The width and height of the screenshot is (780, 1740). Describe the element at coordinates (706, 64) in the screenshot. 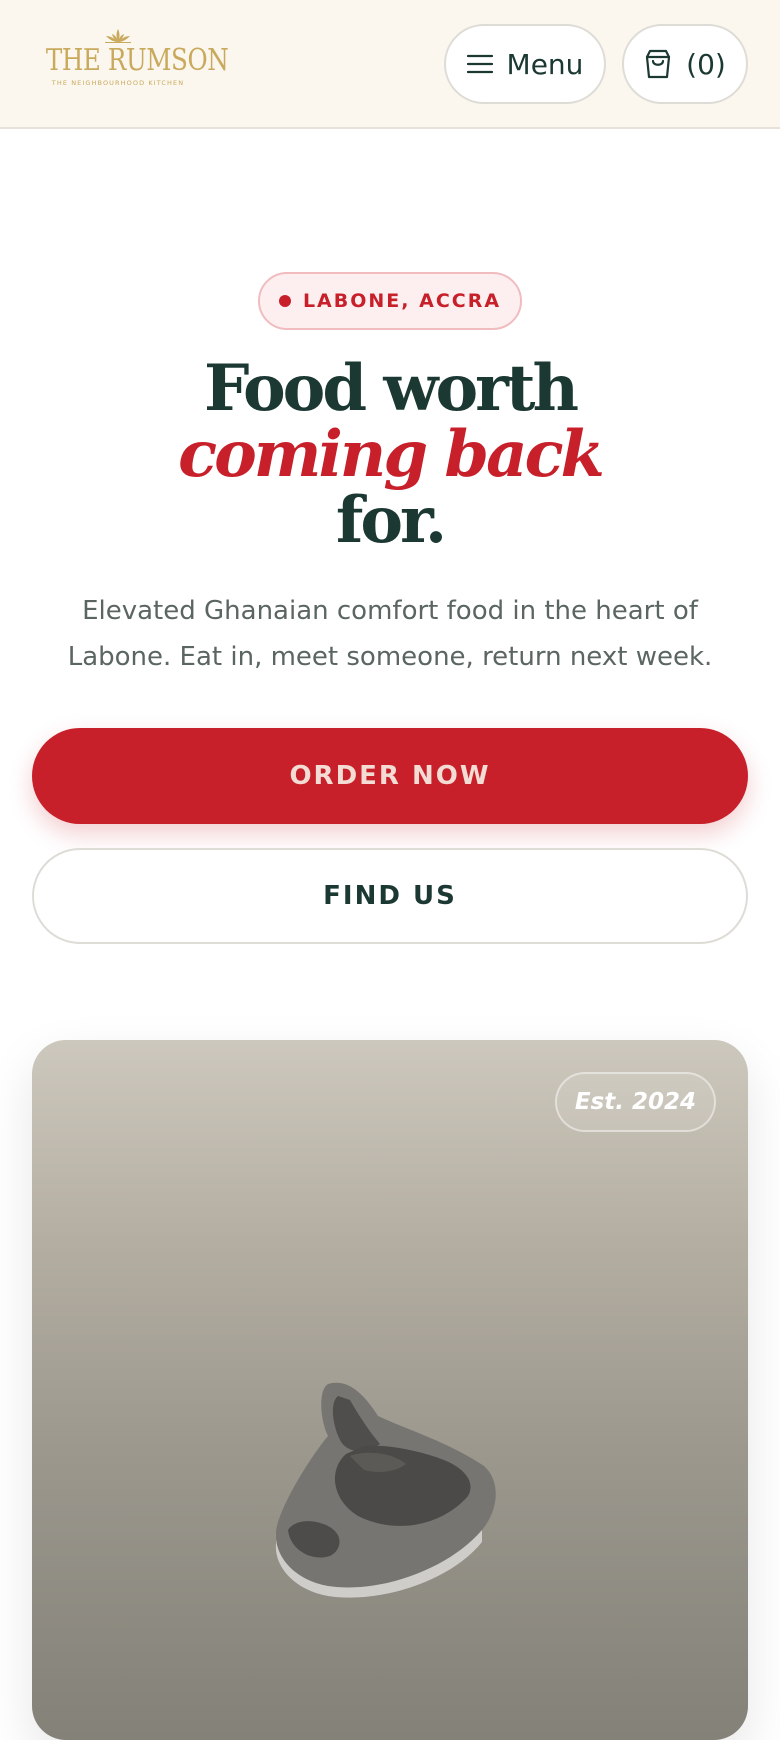

I see `cart-count: (0)` at that location.